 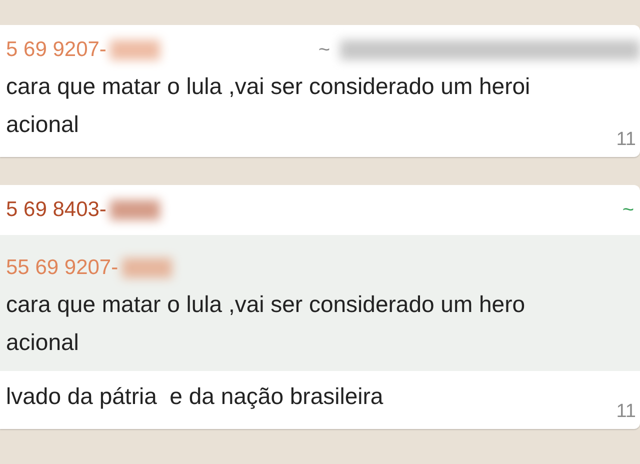 What do you see at coordinates (266, 304) in the screenshot?
I see `quoted-text: cara que matar o lula ,vai ser considerado um hero` at bounding box center [266, 304].